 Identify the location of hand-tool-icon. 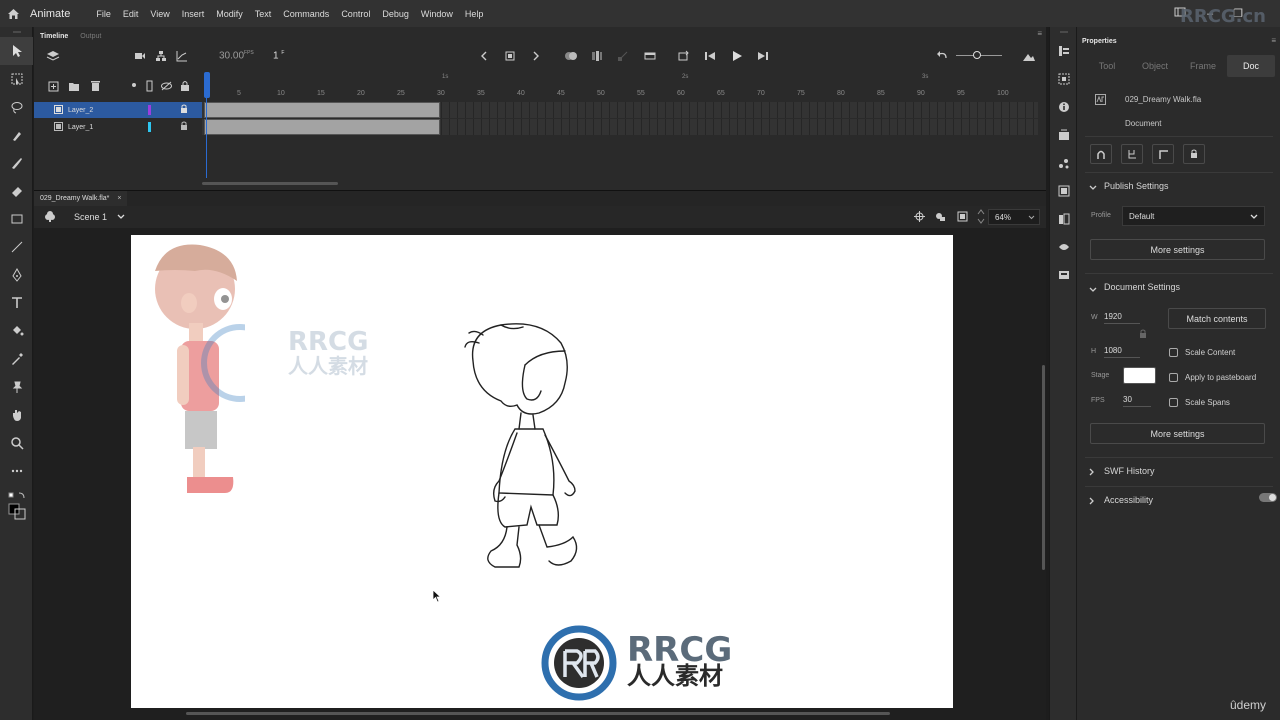
(16, 415).